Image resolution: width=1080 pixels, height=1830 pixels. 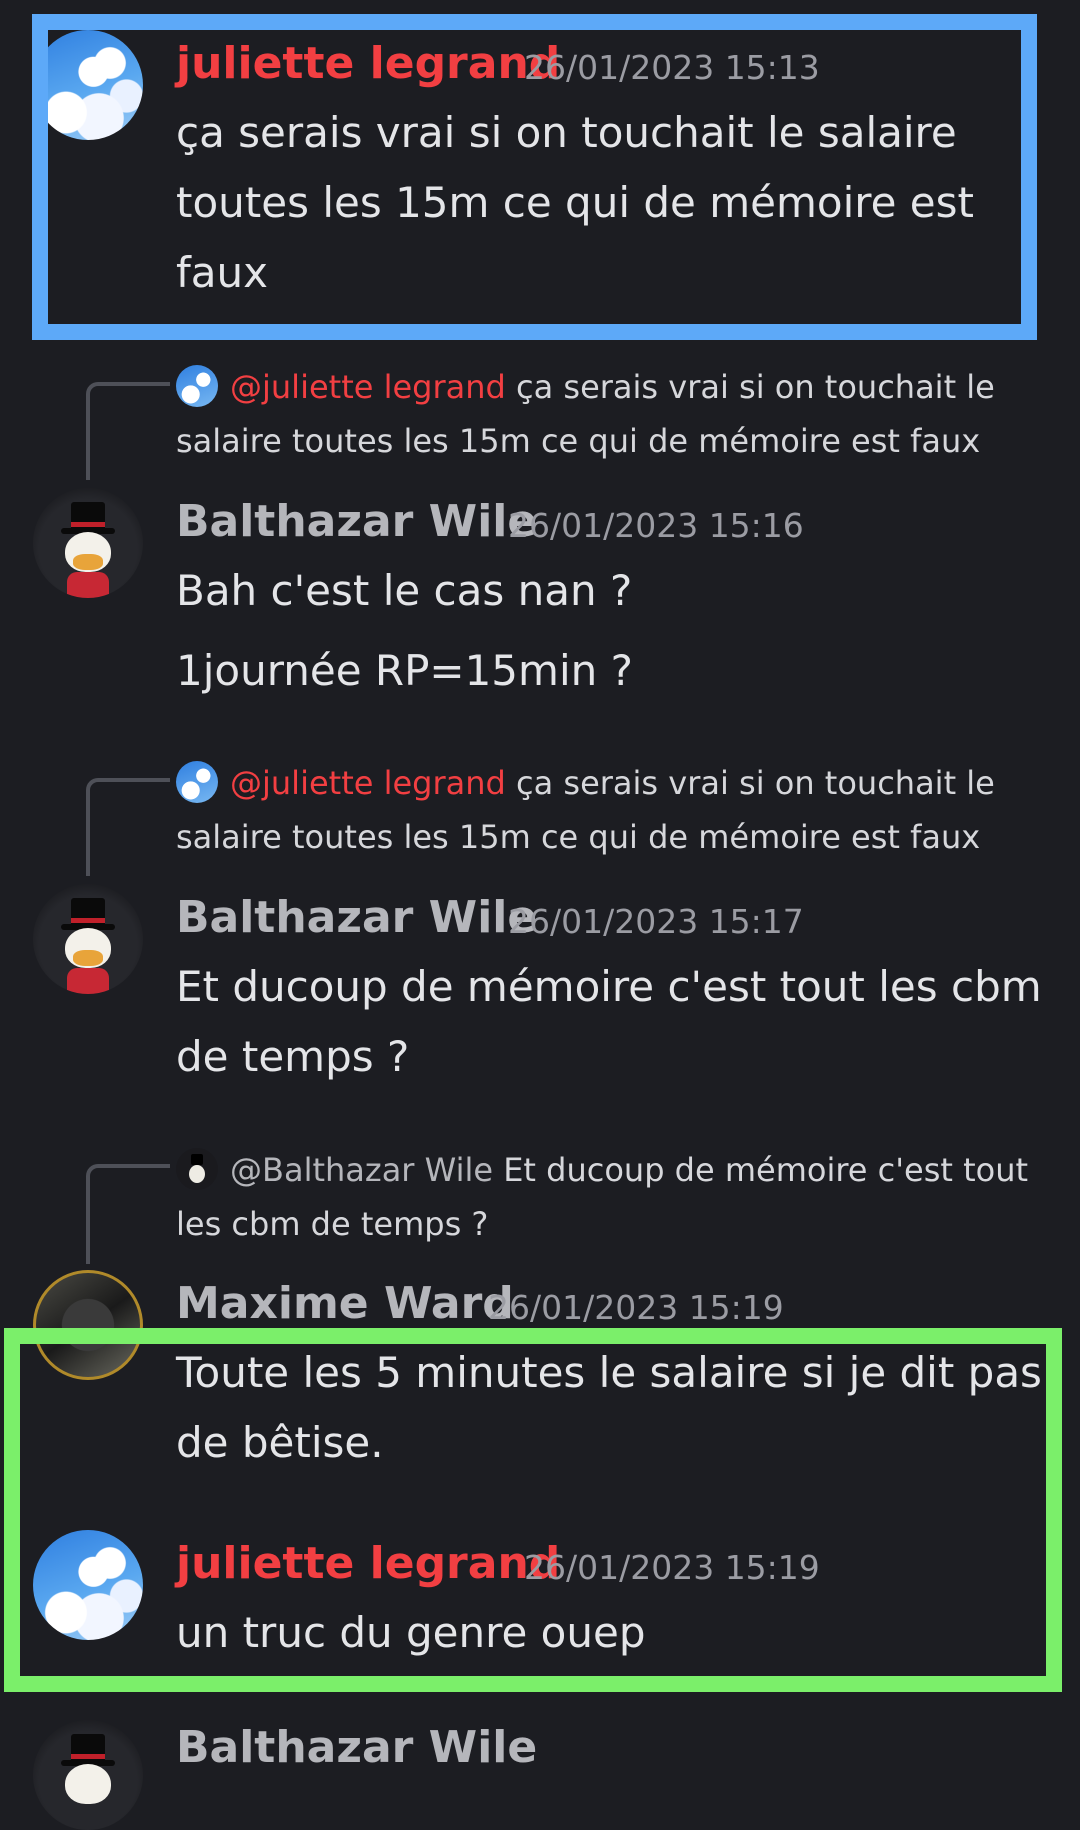 I want to click on reply-line-2: les cbm de temps ?, so click(x=332, y=1224).